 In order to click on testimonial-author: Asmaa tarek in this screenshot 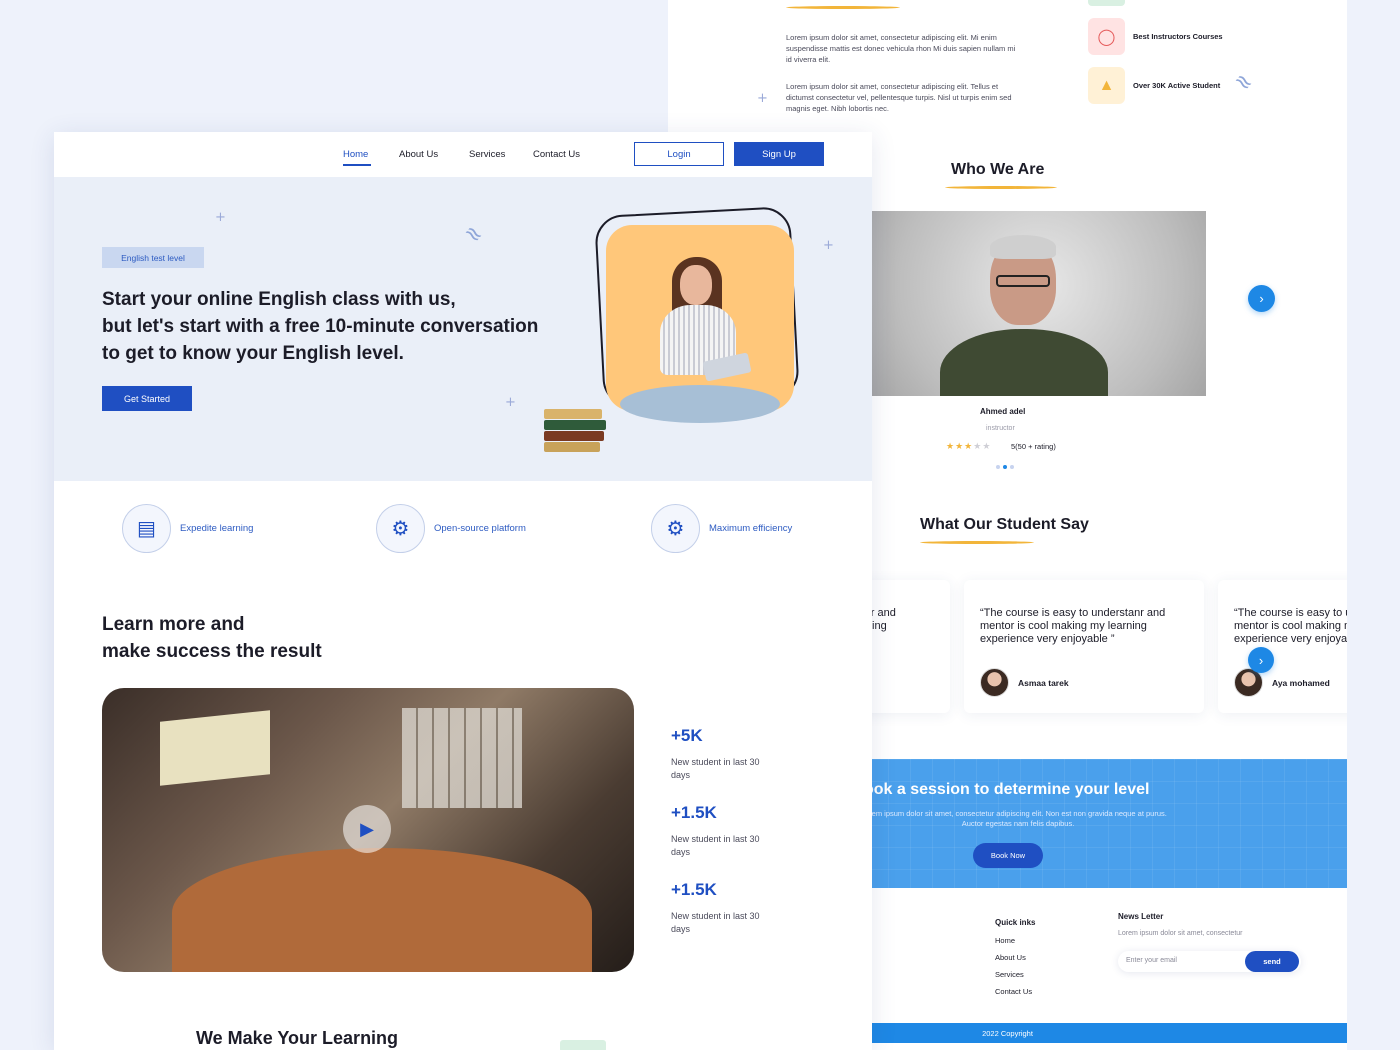, I will do `click(1024, 682)`.